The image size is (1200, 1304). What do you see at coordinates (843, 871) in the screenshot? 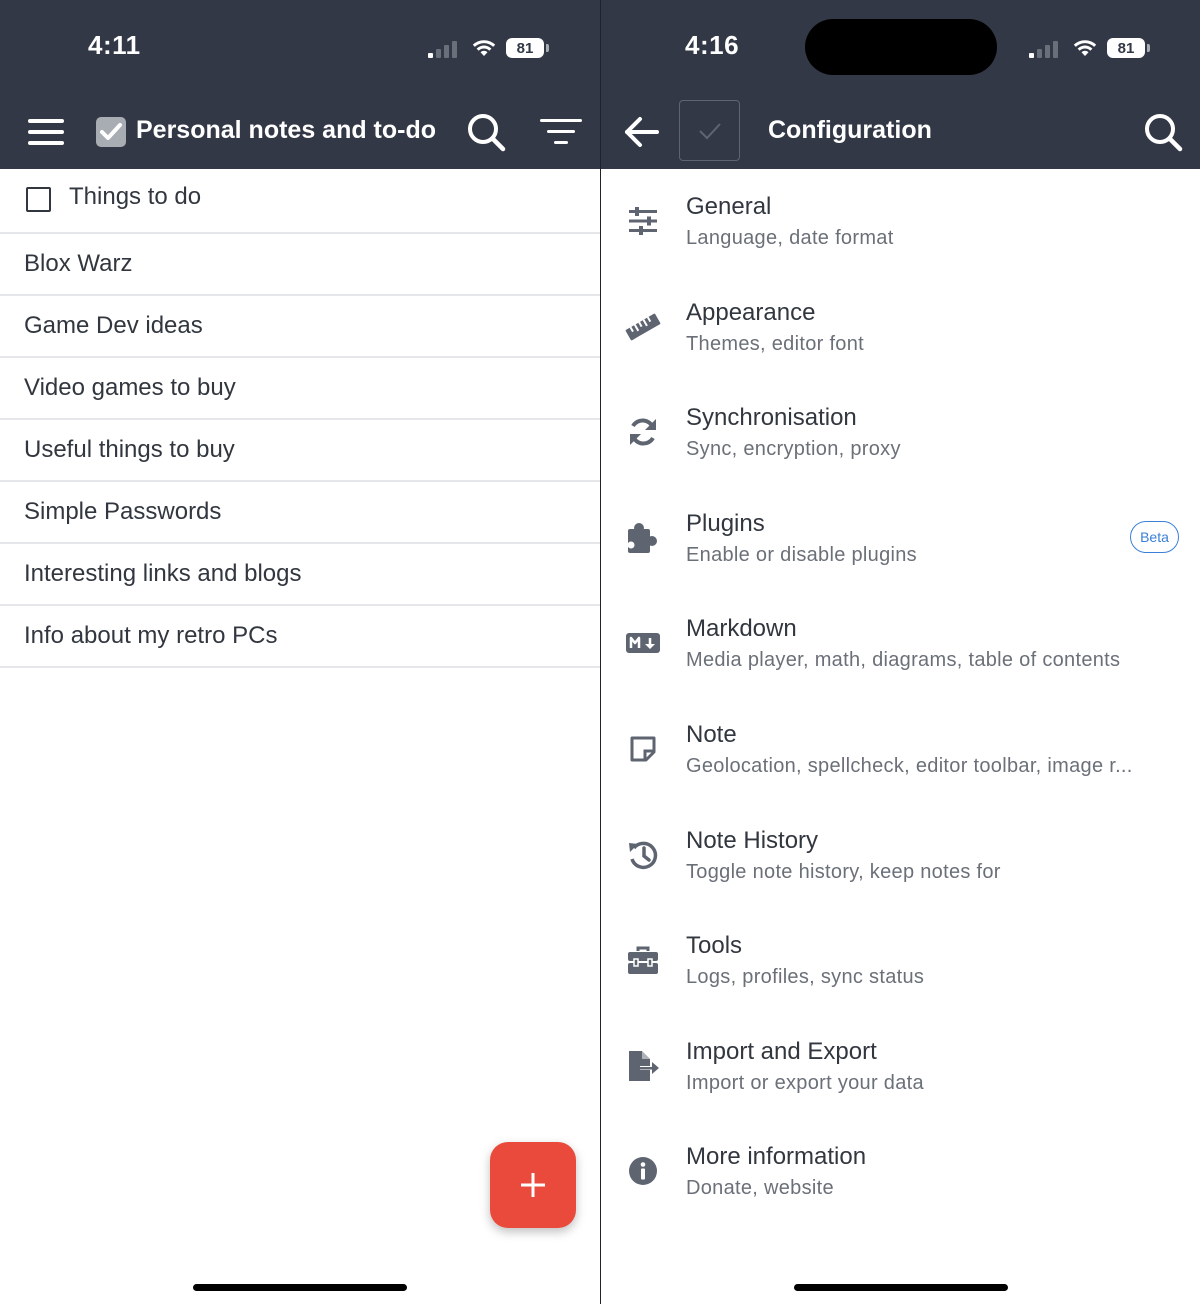
I see `config-subtitle: Toggle note history, keep notes for` at bounding box center [843, 871].